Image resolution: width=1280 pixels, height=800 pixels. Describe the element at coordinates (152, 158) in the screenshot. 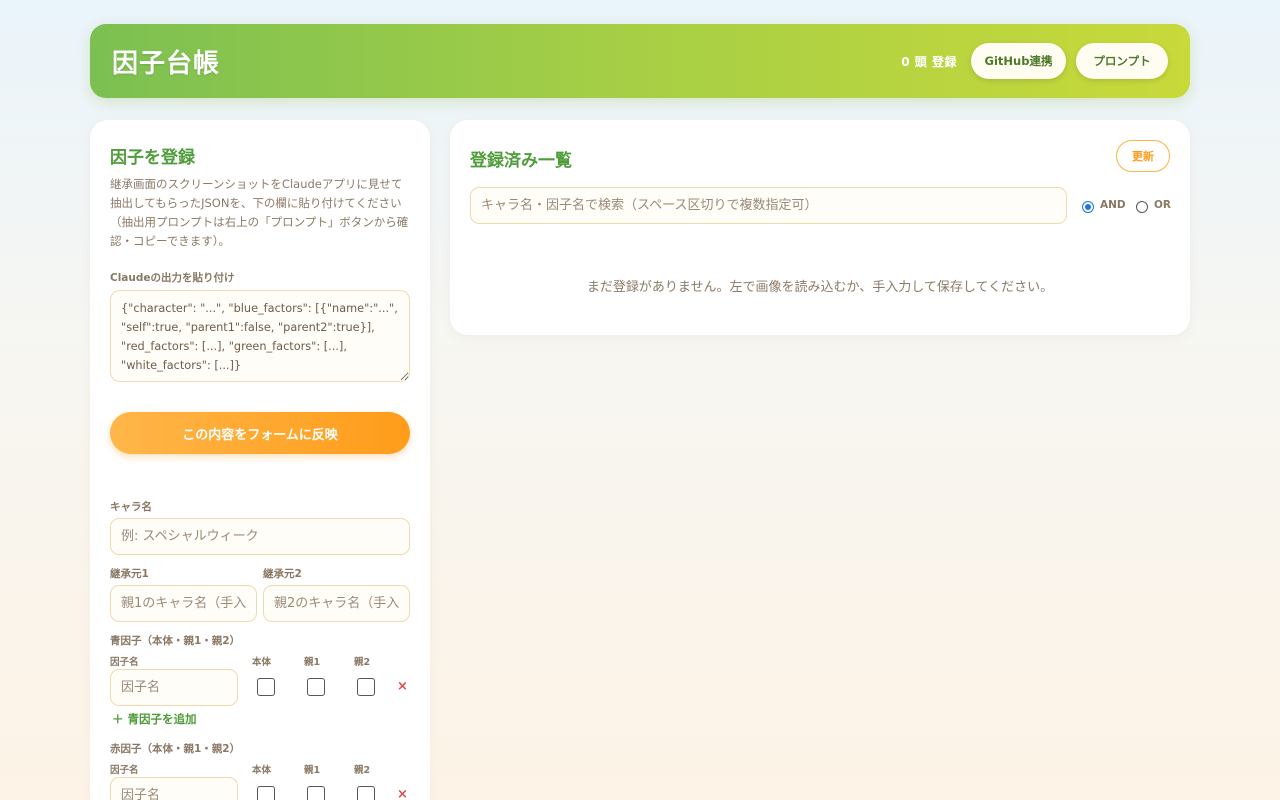

I see `register-title: 因子を登録` at that location.